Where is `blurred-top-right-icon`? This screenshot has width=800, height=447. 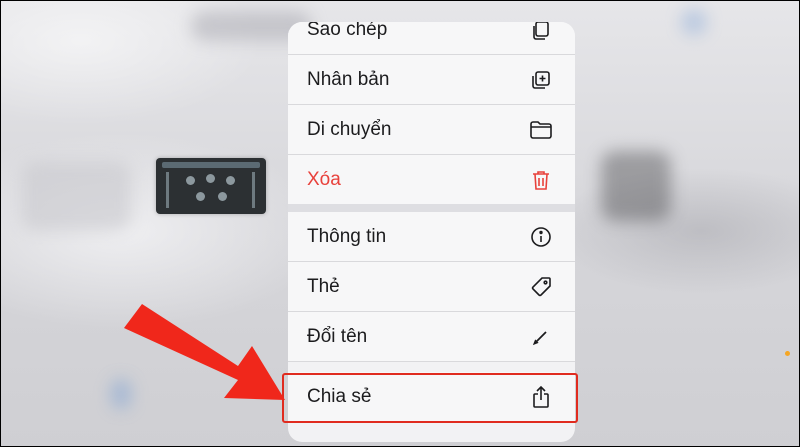
blurred-top-right-icon is located at coordinates (694, 22).